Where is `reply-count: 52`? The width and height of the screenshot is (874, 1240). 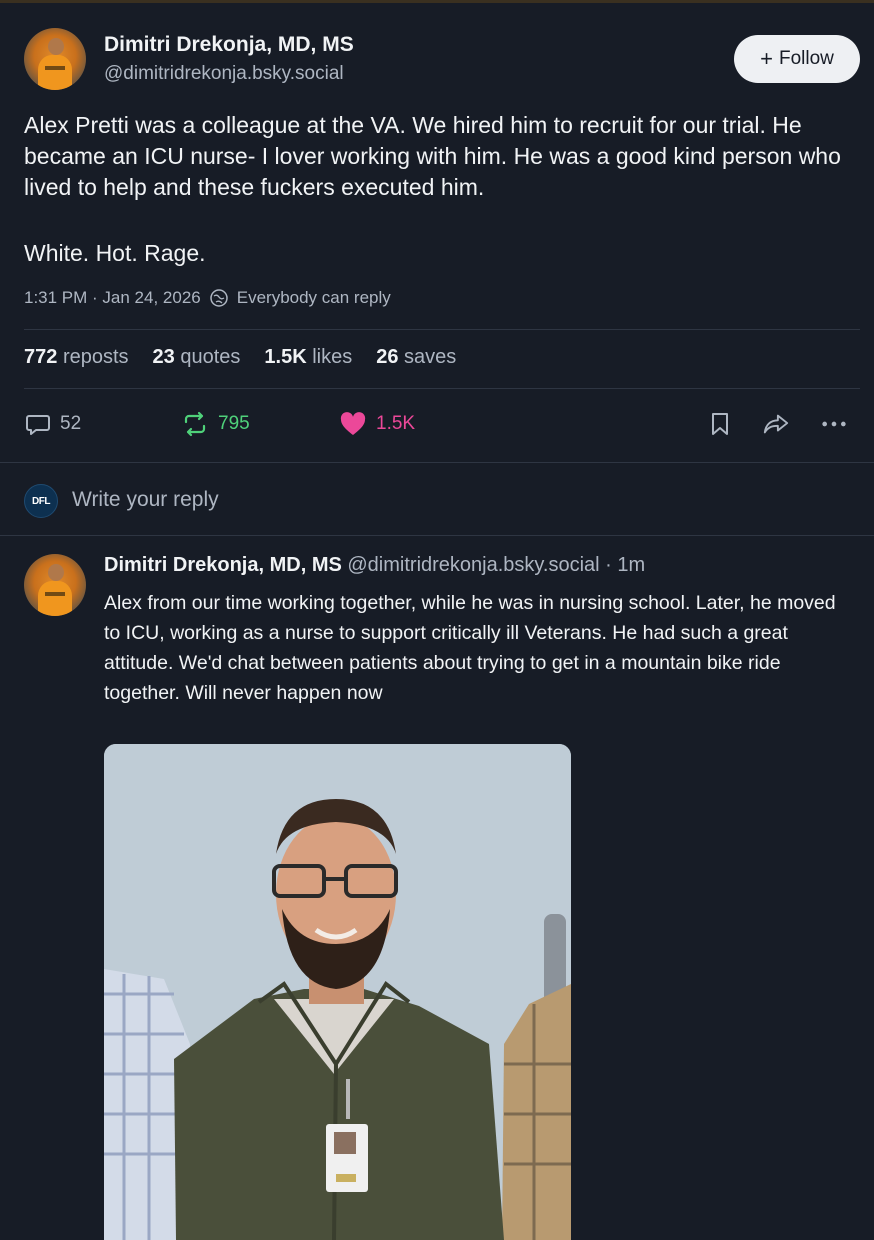 reply-count: 52 is located at coordinates (71, 423).